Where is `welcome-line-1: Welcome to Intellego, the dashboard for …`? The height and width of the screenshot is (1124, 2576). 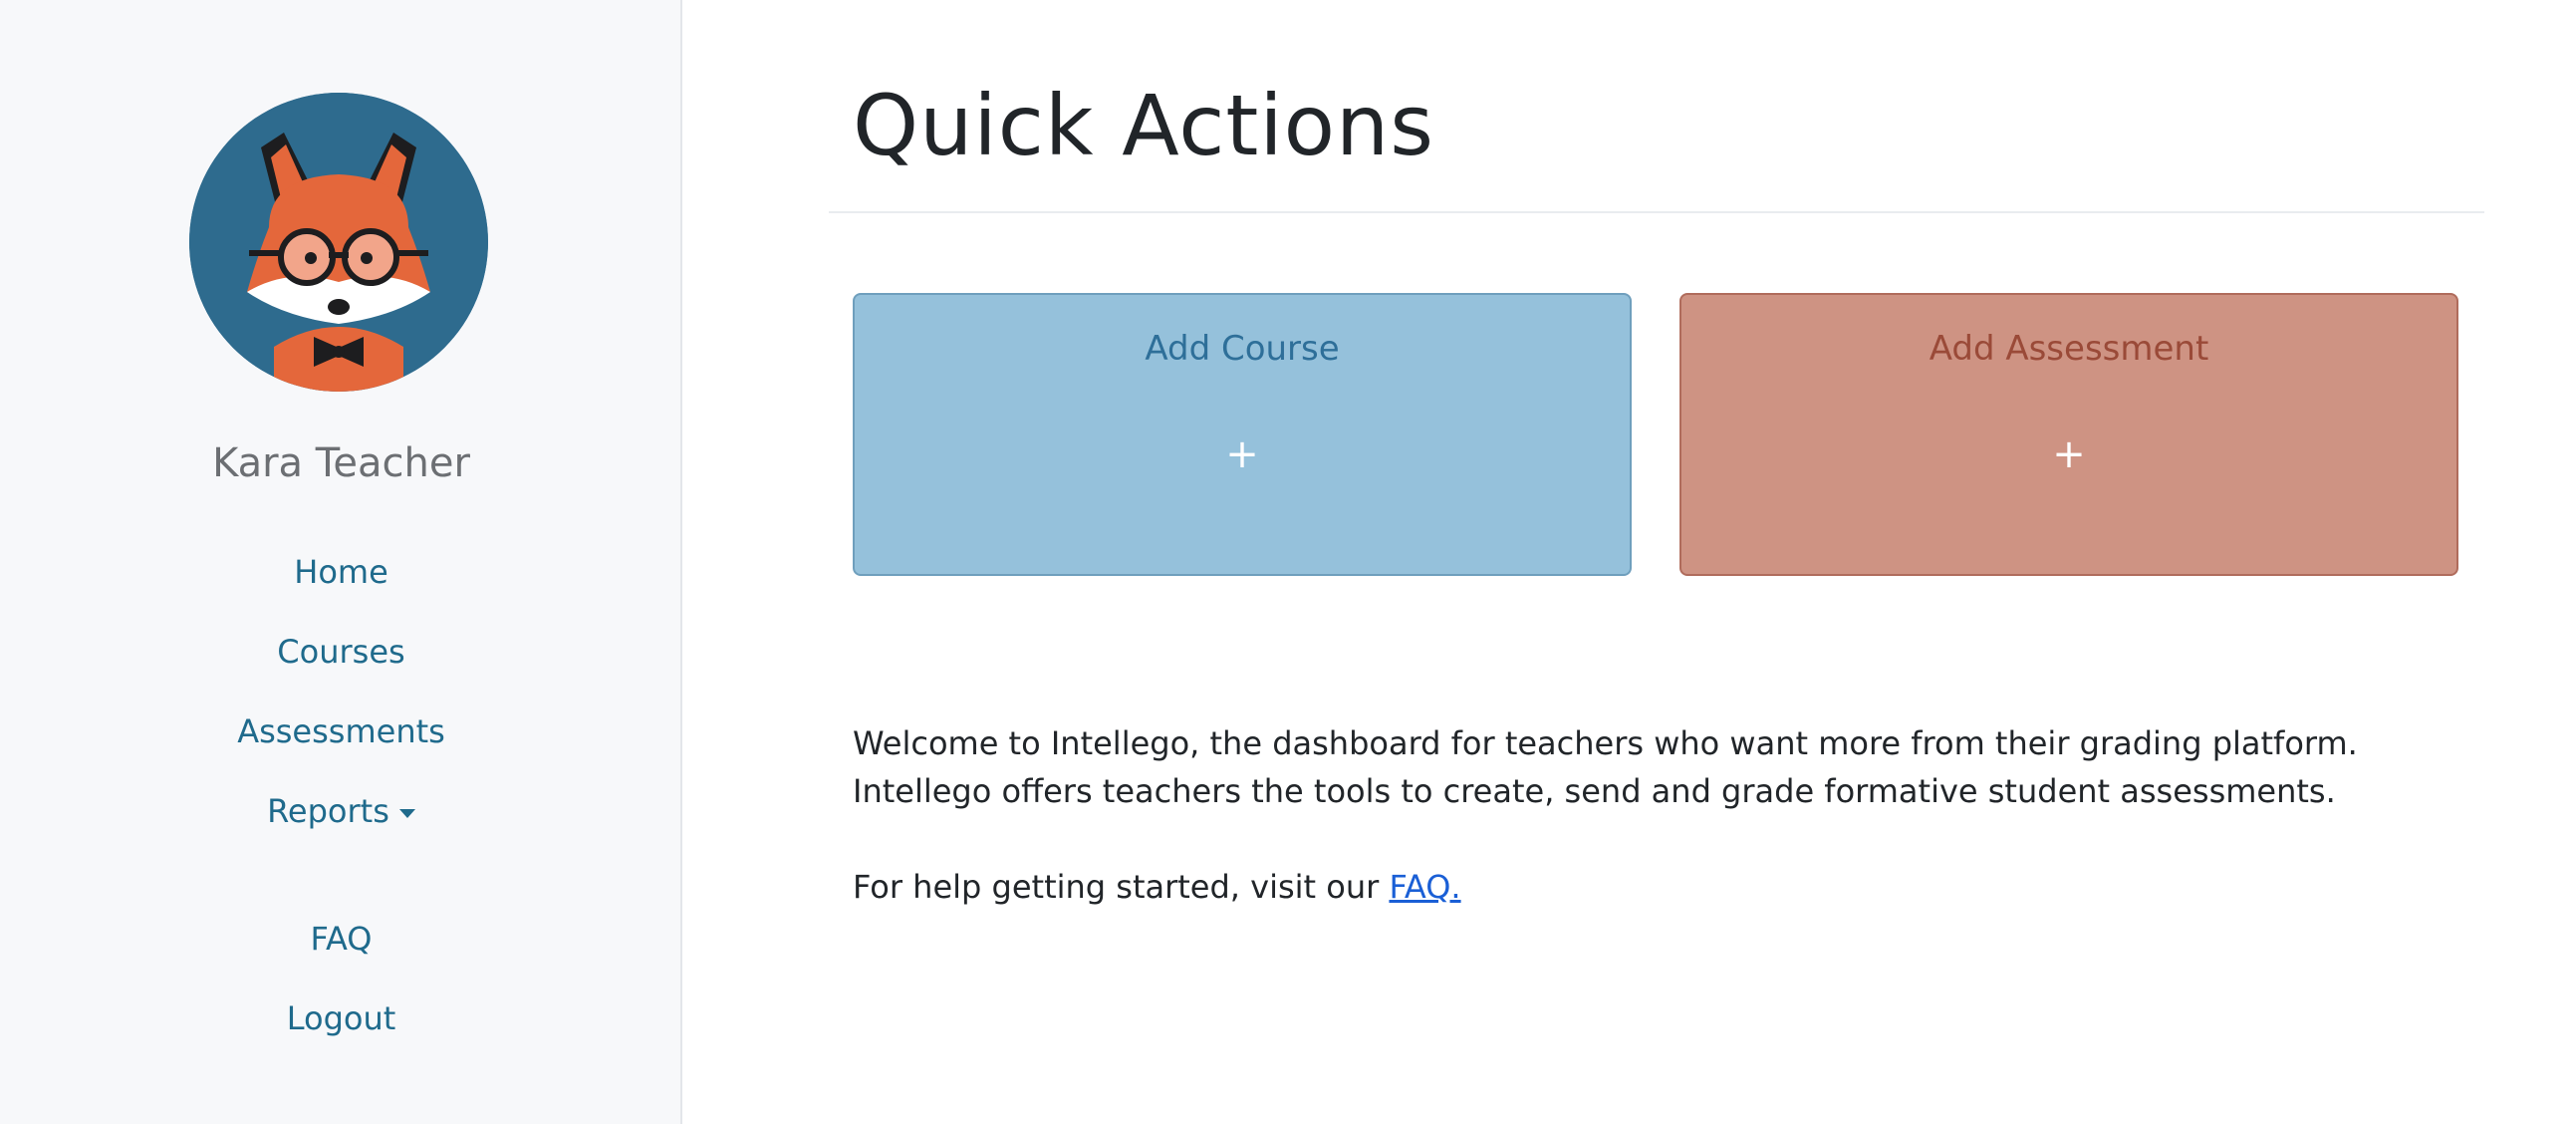
welcome-line-1: Welcome to Intellego, the dashboard for … is located at coordinates (1605, 743).